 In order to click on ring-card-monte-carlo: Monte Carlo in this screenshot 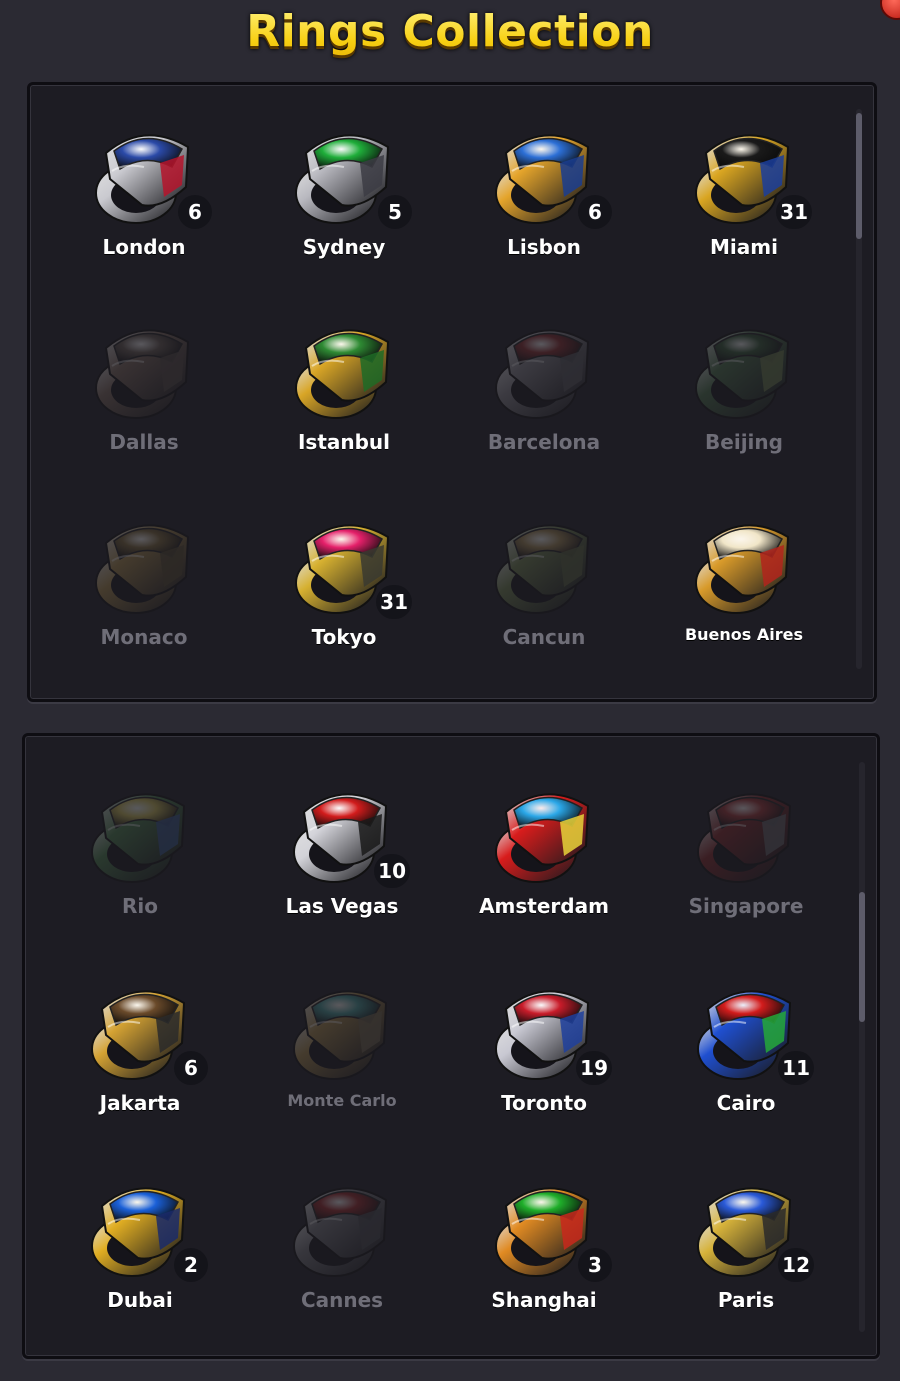, I will do `click(342, 1059)`.